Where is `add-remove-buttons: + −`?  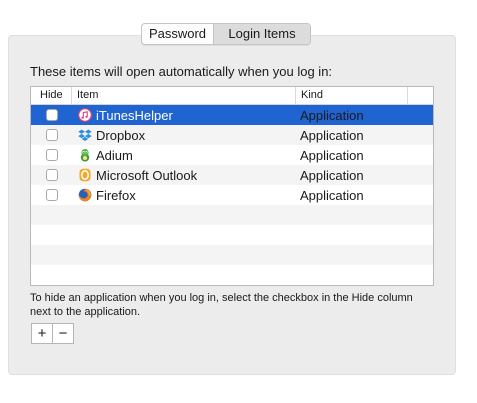 add-remove-buttons: + − is located at coordinates (52, 333).